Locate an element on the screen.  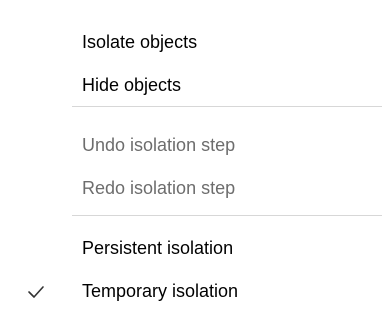
menu-item-temporary-isolation: Temporary isolation is located at coordinates (191, 290).